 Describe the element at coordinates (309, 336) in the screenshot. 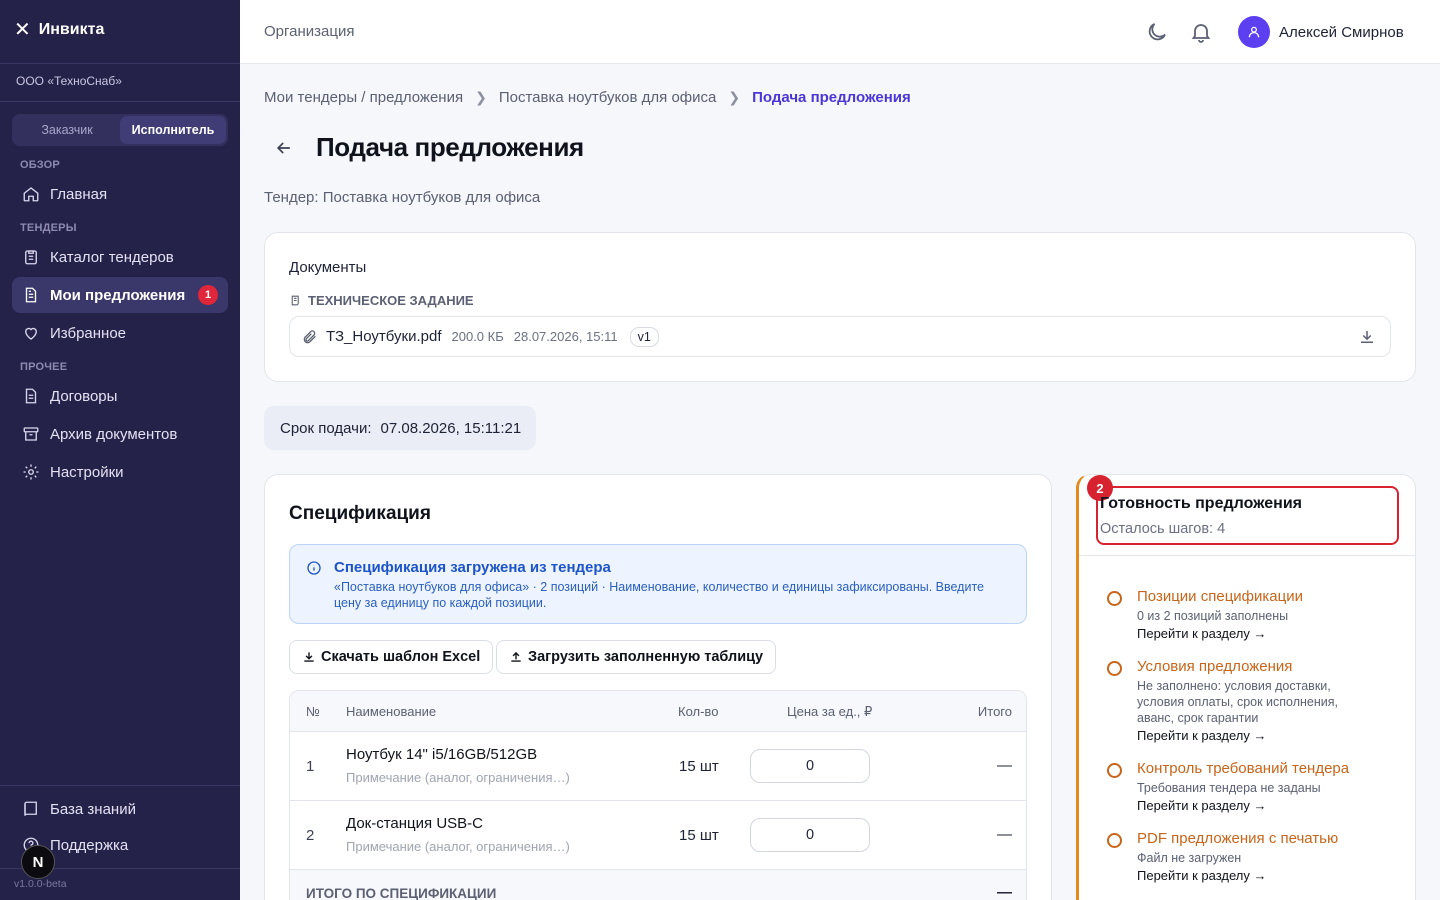

I see `paperclip-icon` at that location.